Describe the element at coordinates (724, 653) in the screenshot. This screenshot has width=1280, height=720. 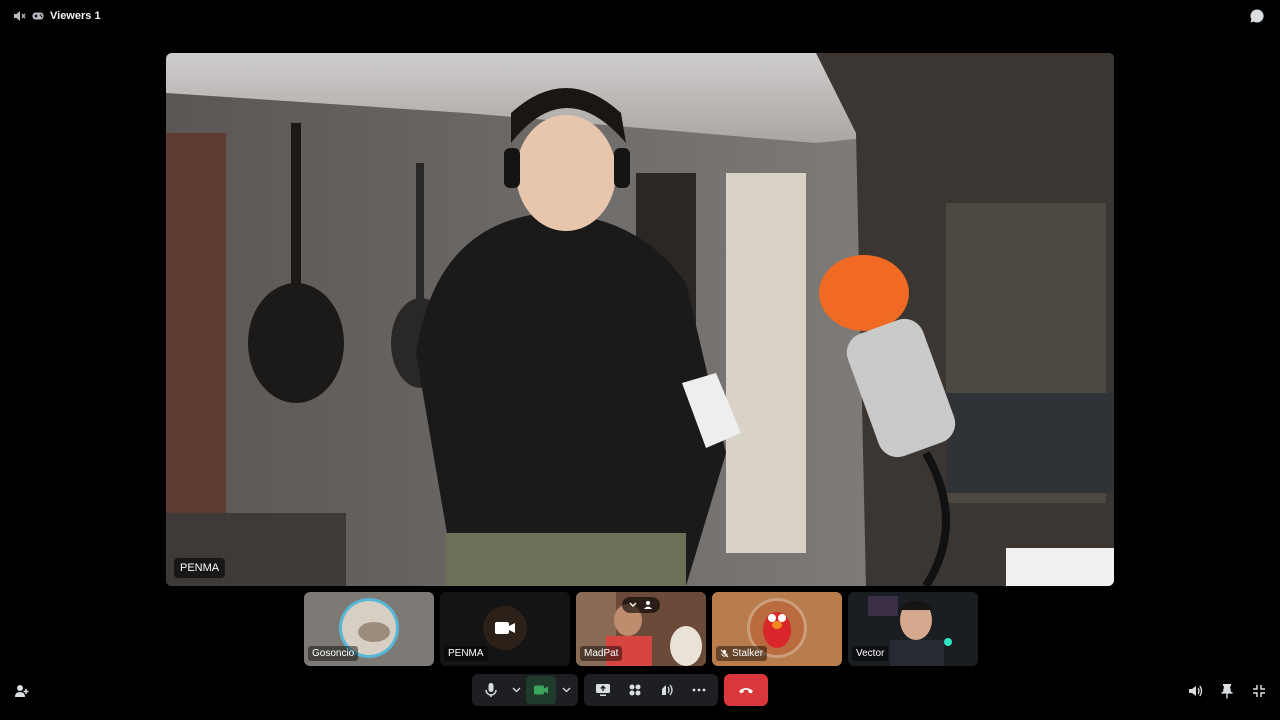
I see `mic-muted-icon` at that location.